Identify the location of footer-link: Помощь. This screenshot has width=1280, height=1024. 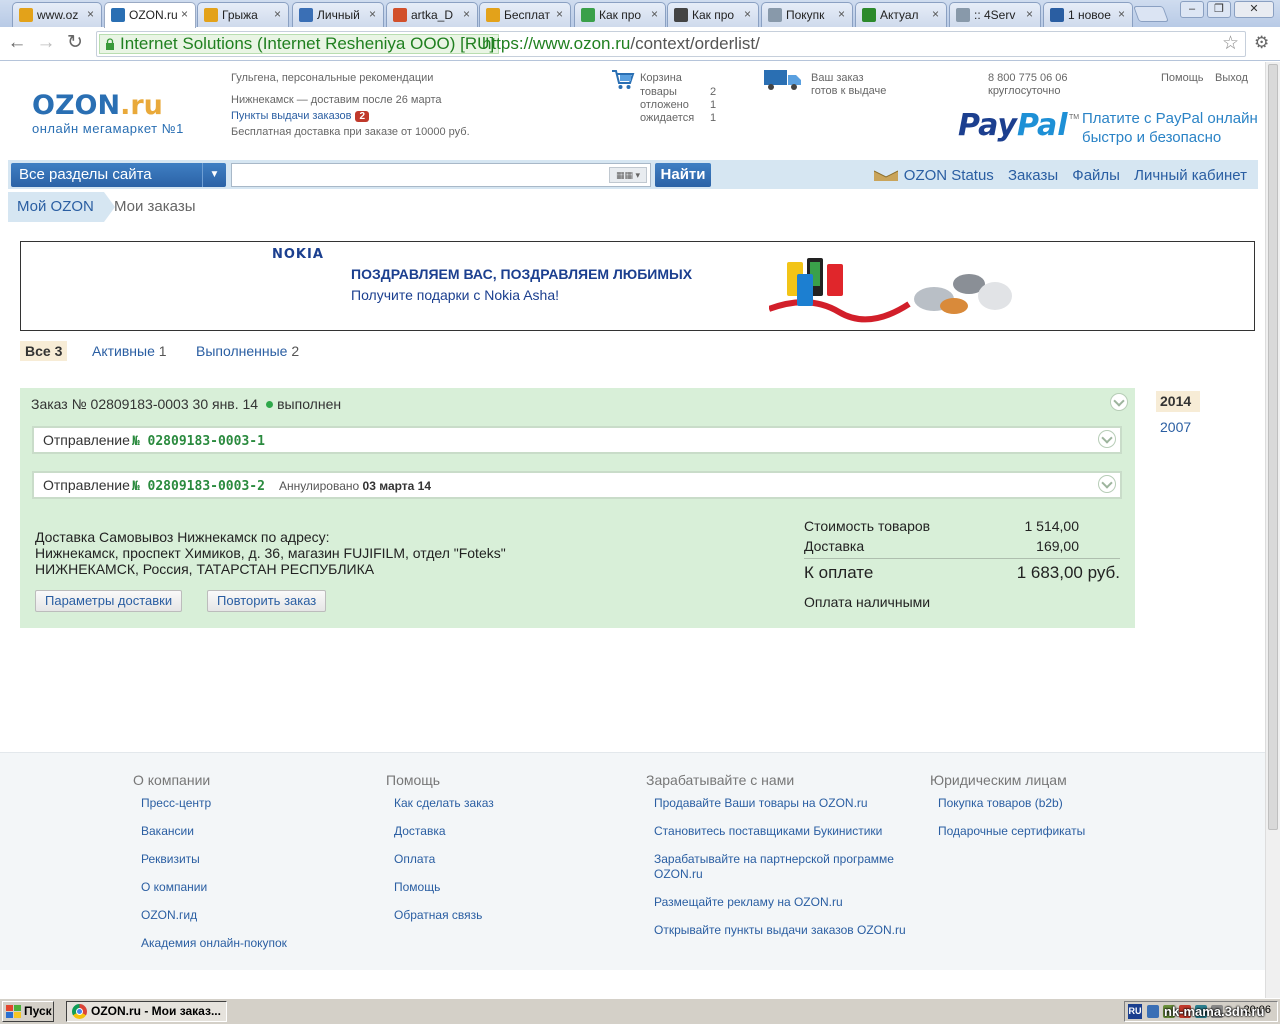
(444, 887).